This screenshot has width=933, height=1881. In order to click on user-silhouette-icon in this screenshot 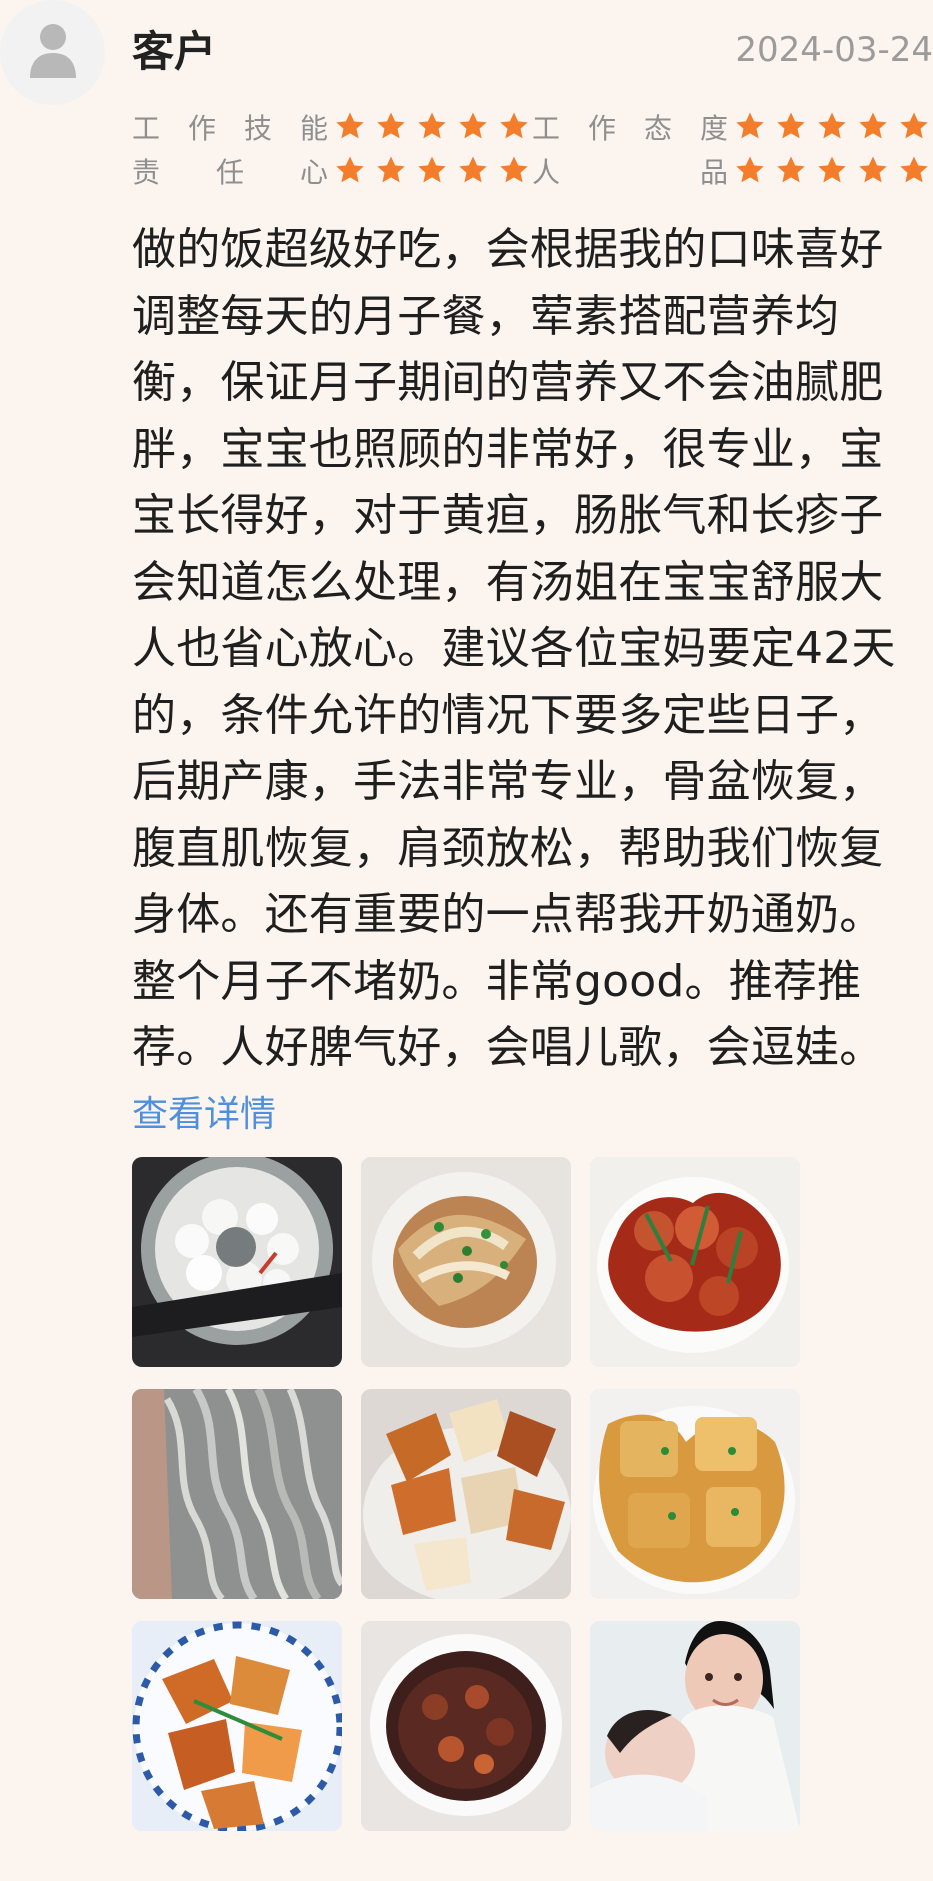, I will do `click(53, 51)`.